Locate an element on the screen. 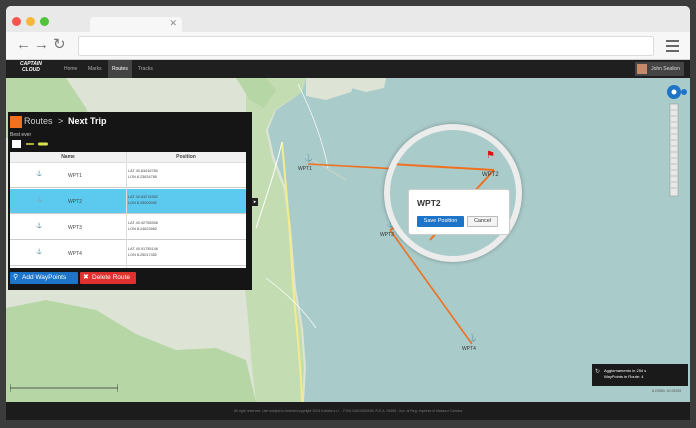 This screenshot has height=428, width=696. waypoint-popup: WPT2 Save Position Cancel is located at coordinates (459, 212).